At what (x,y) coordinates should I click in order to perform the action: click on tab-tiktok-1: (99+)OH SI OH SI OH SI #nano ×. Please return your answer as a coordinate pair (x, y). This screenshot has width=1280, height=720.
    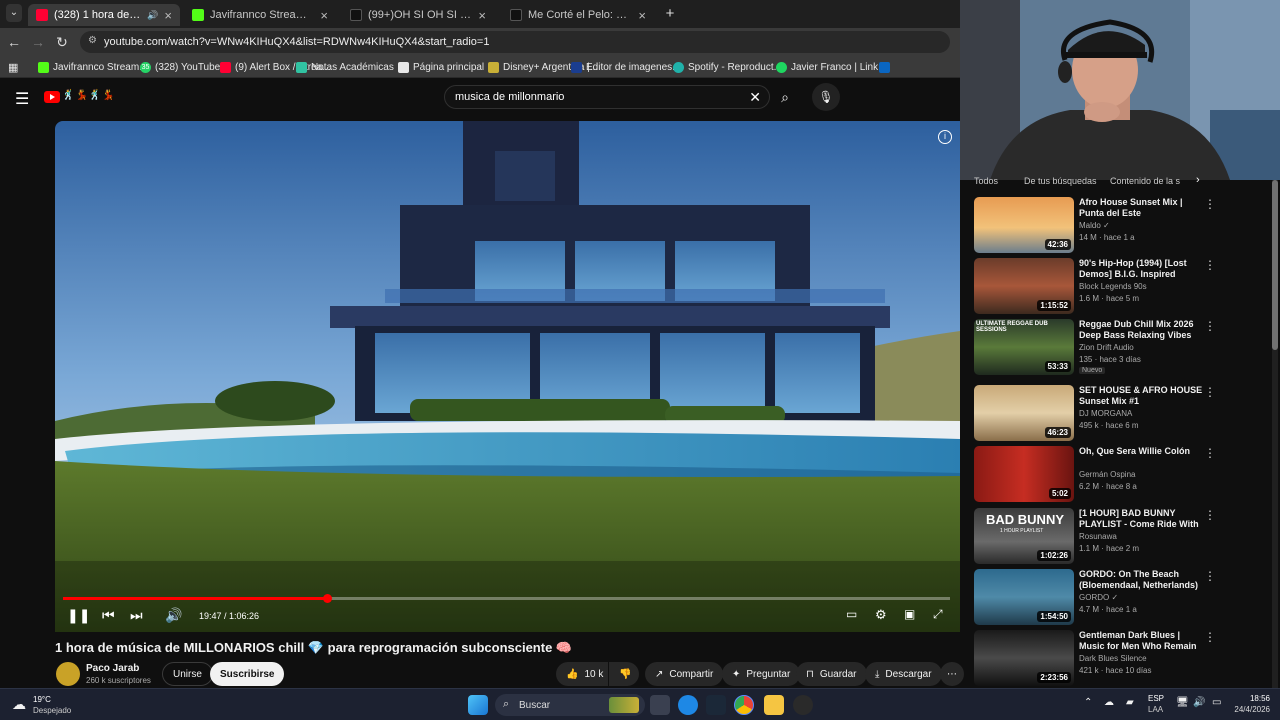
    Looking at the image, I should click on (418, 15).